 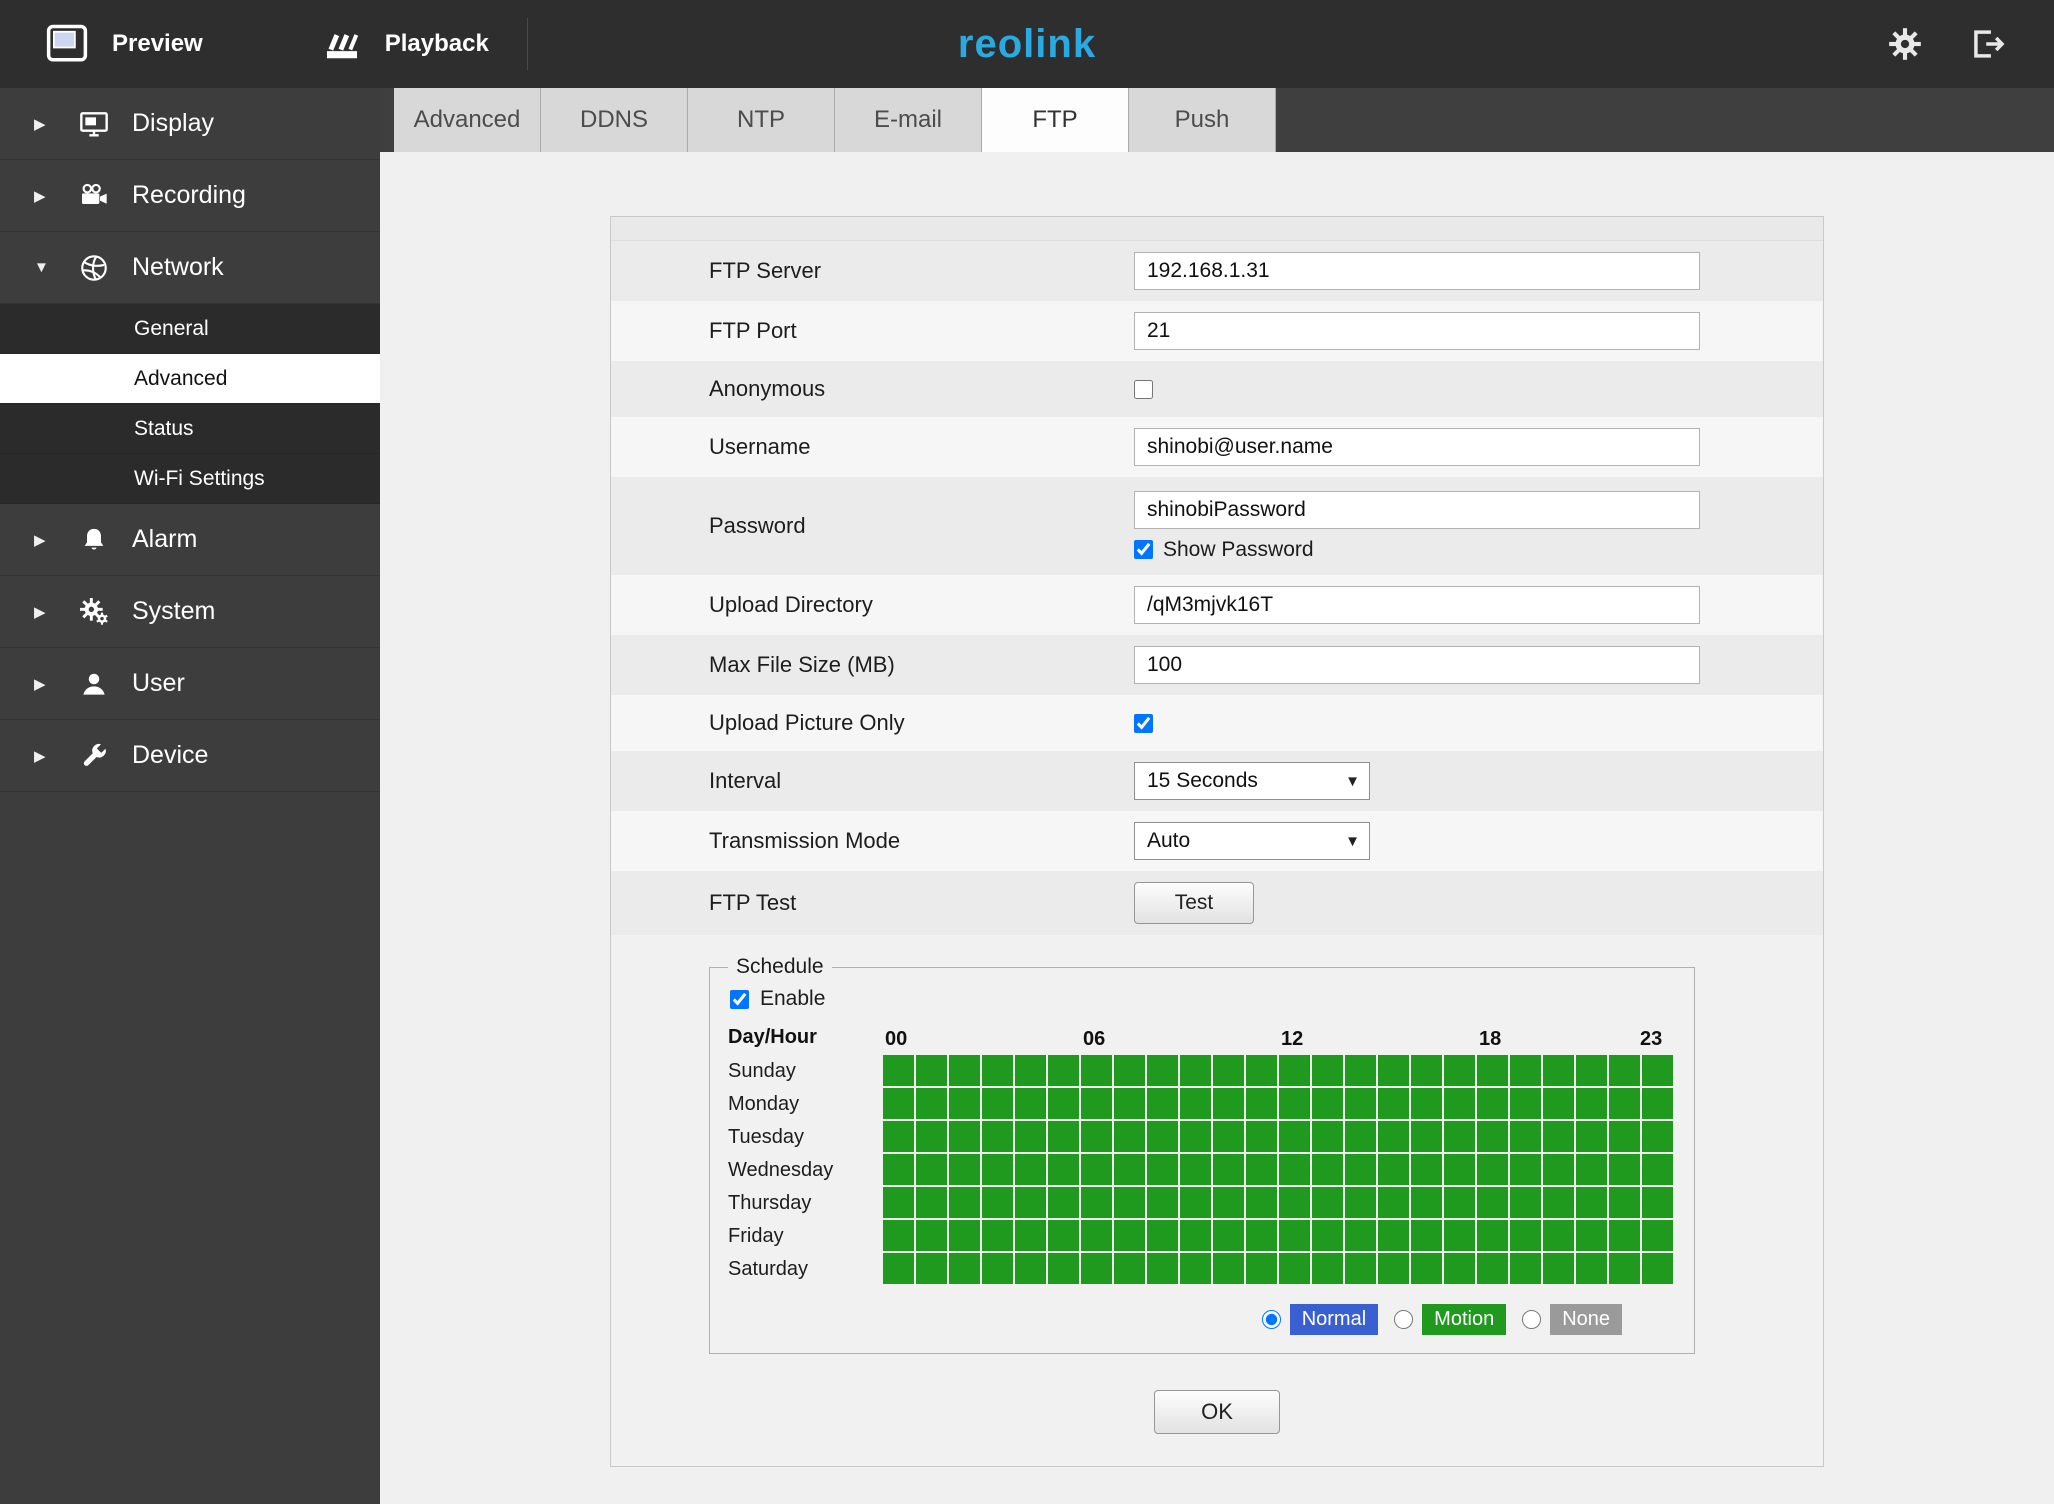 What do you see at coordinates (405, 44) in the screenshot?
I see `playback-nav: Playback` at bounding box center [405, 44].